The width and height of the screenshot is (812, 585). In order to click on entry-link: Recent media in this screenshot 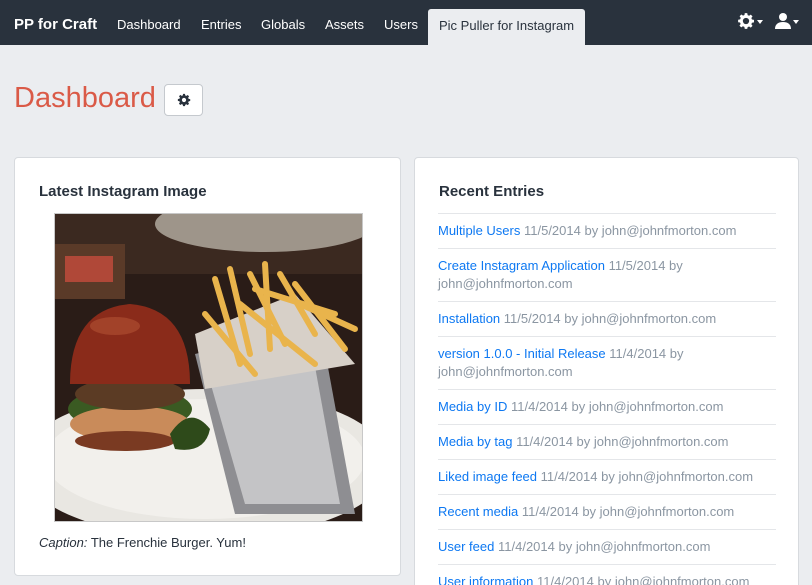, I will do `click(478, 511)`.